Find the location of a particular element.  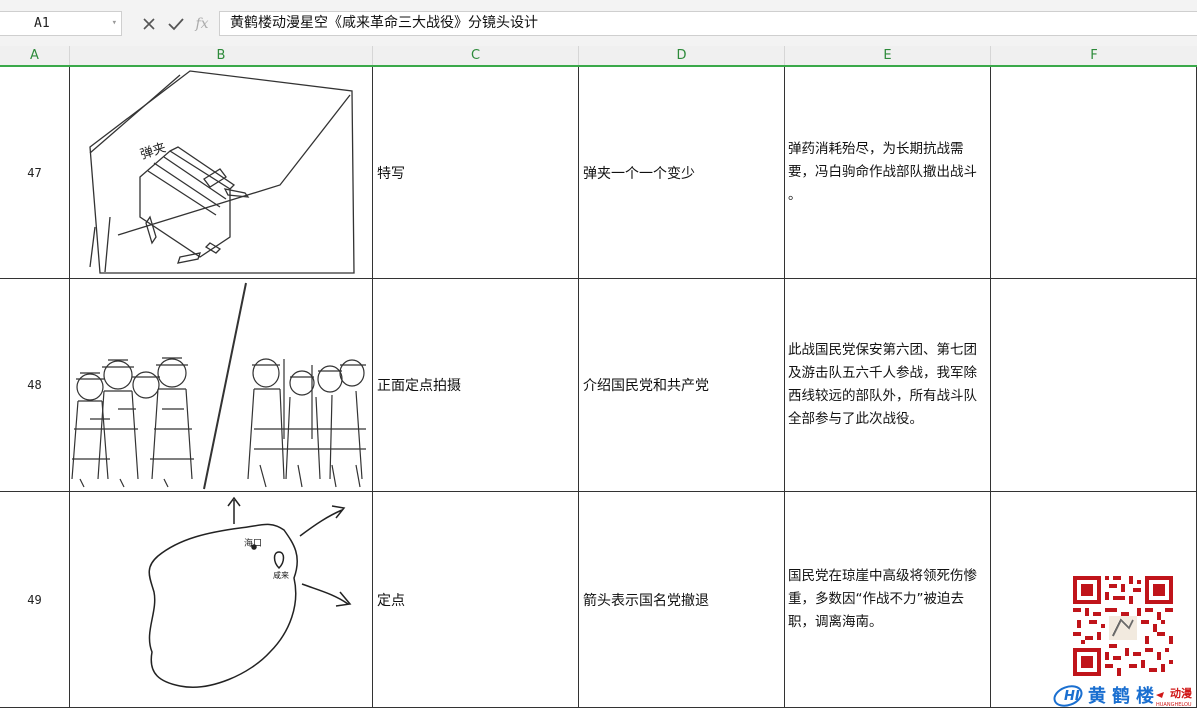

qr-code-icon is located at coordinates (1123, 626).